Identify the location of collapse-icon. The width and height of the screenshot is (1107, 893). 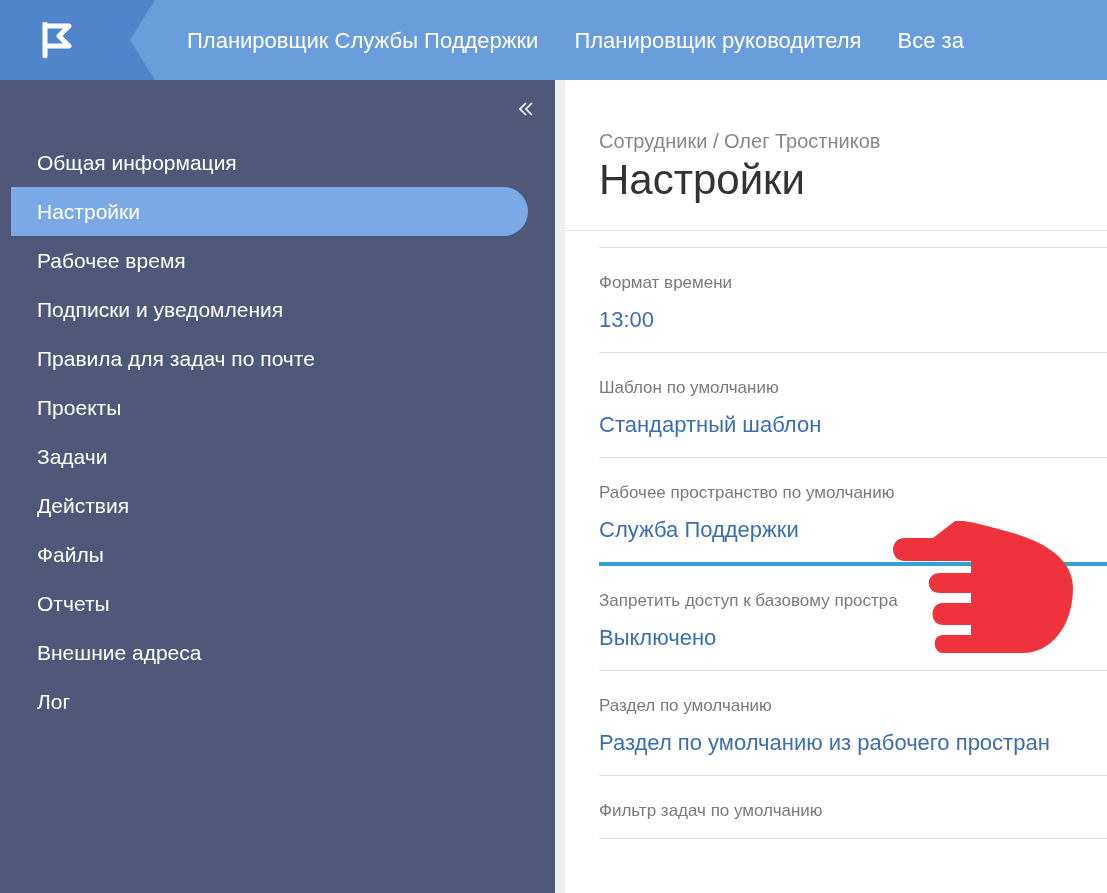
(526, 109).